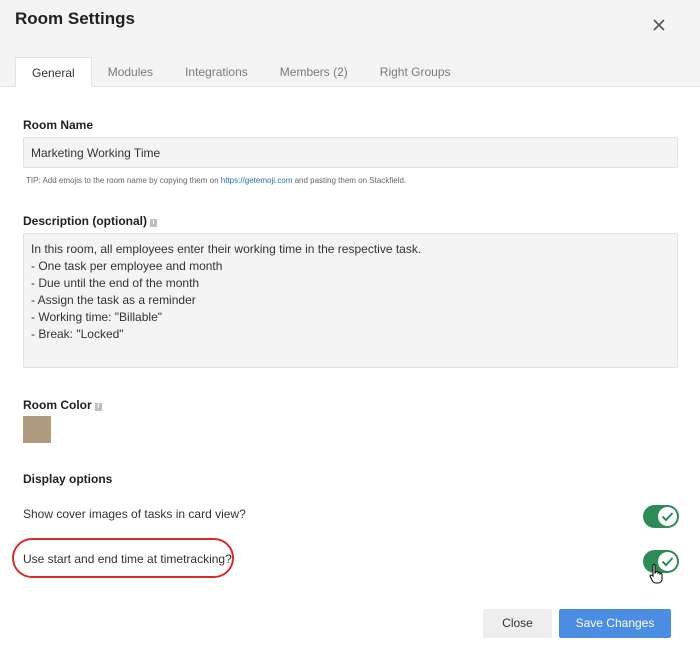 The height and width of the screenshot is (647, 700). Describe the element at coordinates (68, 479) in the screenshot. I see `display-options-label: Display options` at that location.